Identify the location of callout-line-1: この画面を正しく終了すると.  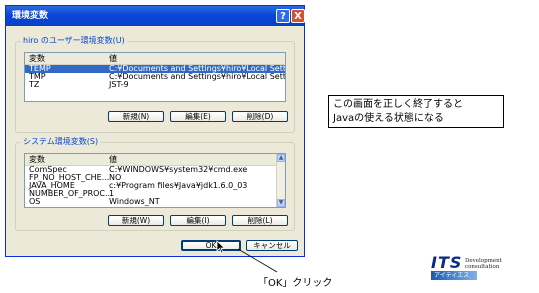
(398, 104).